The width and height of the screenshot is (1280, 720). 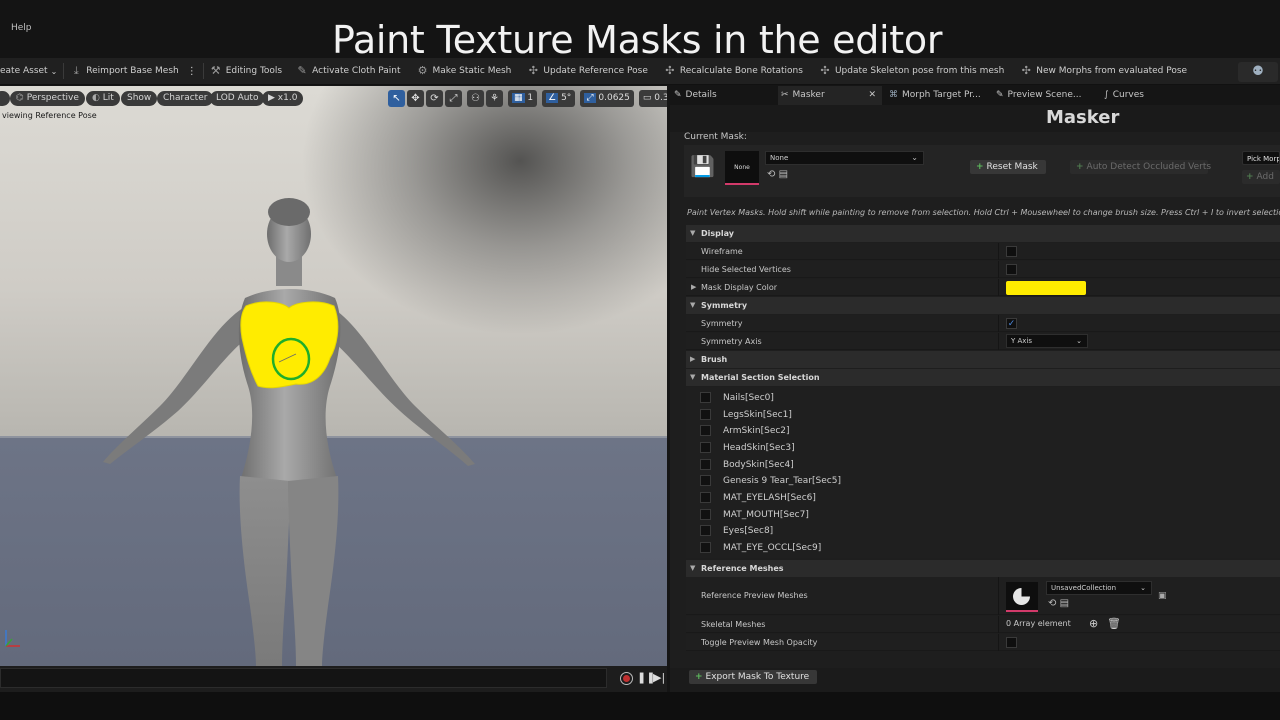 I want to click on tab-details: ✎ Details, so click(x=724, y=95).